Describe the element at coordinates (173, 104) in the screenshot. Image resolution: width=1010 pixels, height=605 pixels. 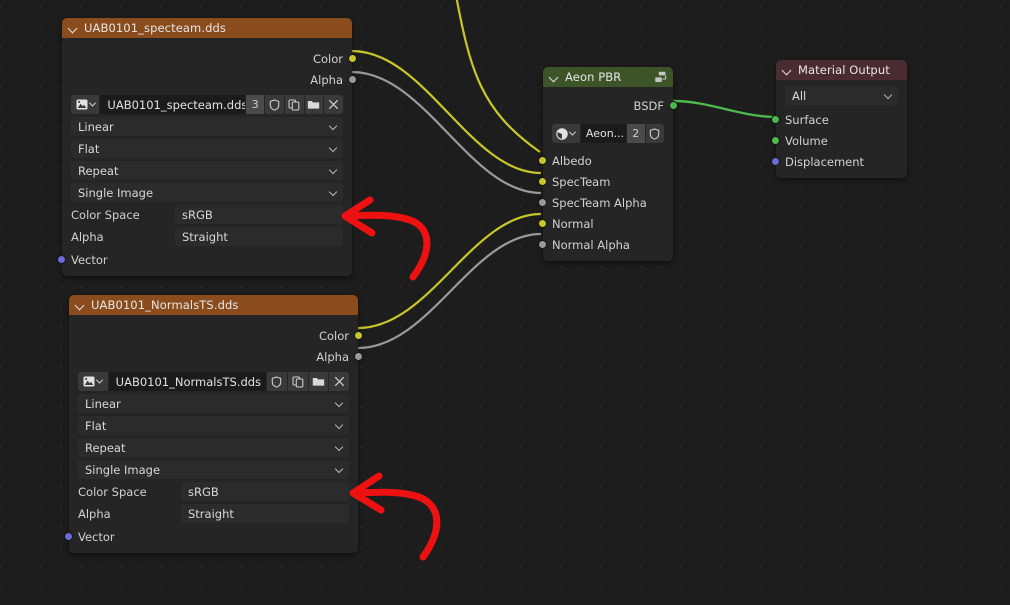
I see `image-name-field: UAB0101_specteam.dds` at that location.